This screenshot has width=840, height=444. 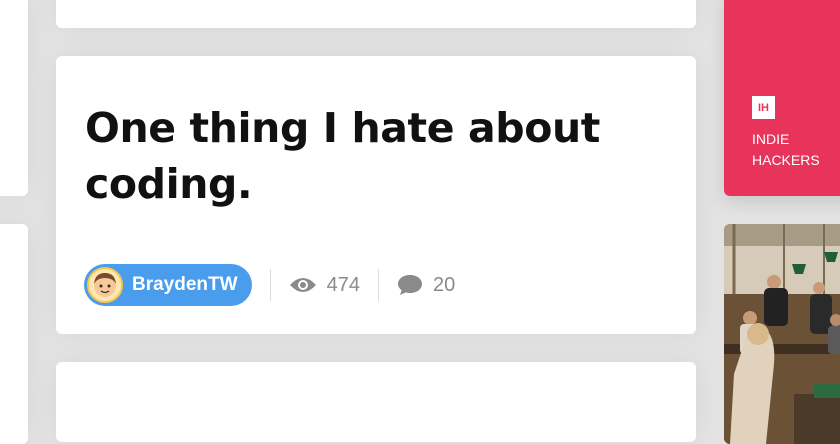 What do you see at coordinates (185, 284) in the screenshot?
I see `author-name: BraydenTW` at bounding box center [185, 284].